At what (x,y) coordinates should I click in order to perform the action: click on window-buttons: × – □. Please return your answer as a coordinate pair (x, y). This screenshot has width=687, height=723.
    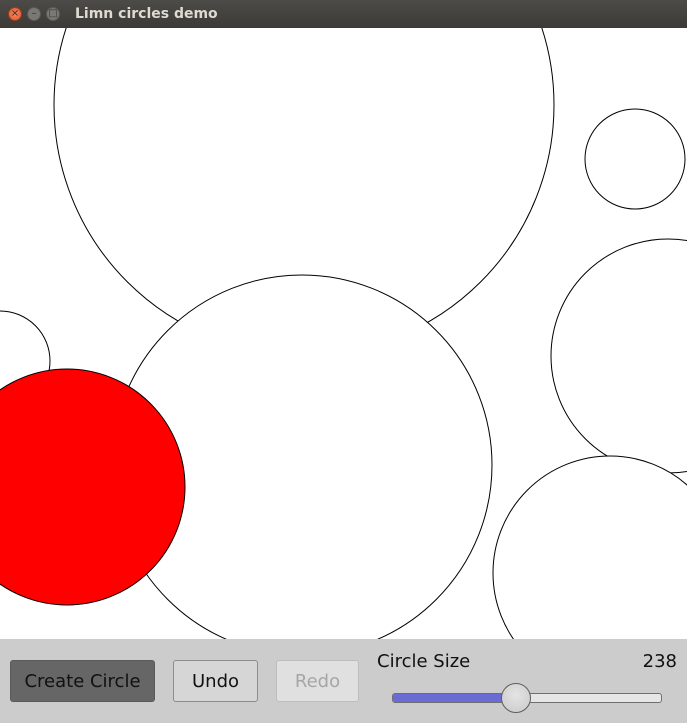
    Looking at the image, I should click on (34, 14).